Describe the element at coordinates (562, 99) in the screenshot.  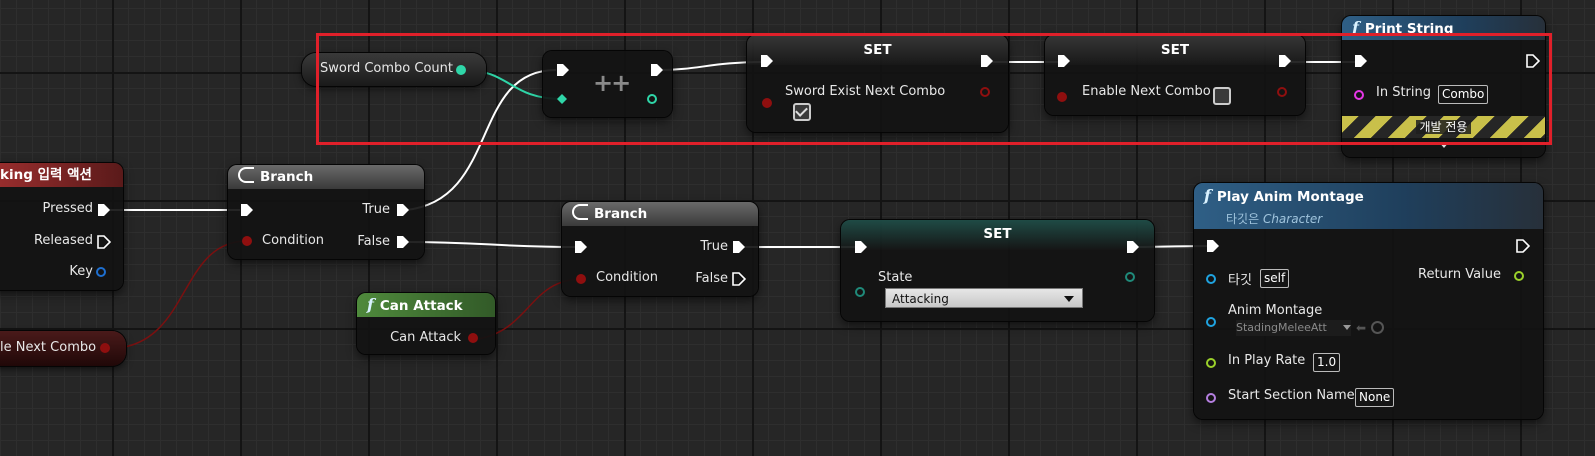
I see `int-in-pin` at that location.